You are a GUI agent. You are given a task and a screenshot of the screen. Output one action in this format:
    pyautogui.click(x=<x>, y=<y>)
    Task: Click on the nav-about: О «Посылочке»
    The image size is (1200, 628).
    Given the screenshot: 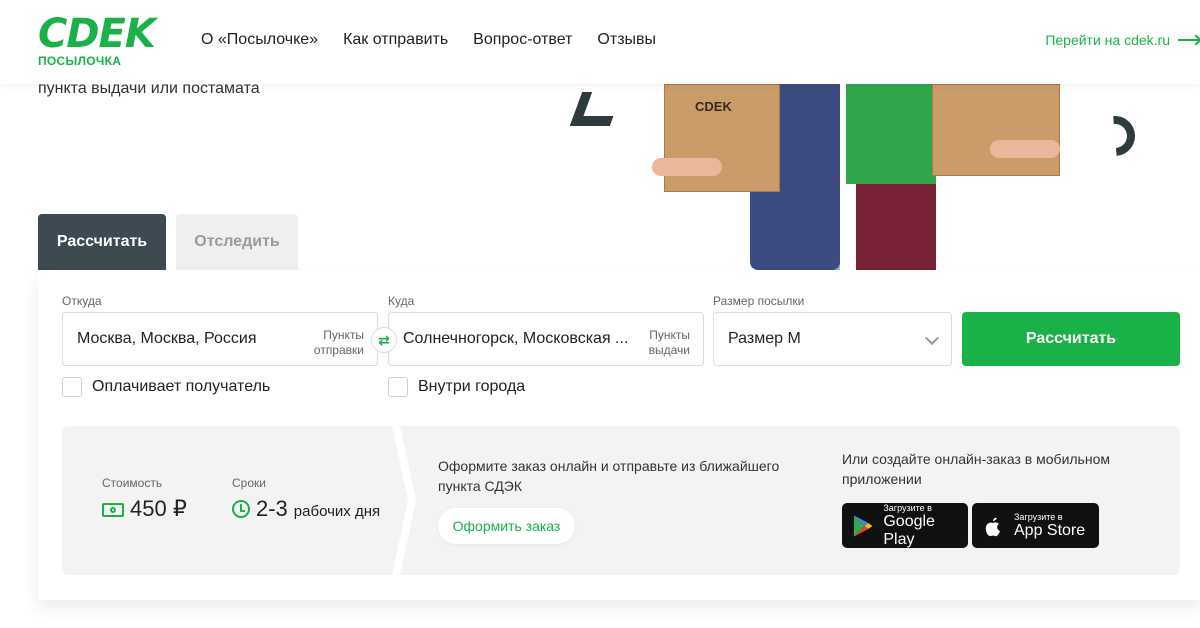 What is the action you would take?
    pyautogui.click(x=259, y=40)
    